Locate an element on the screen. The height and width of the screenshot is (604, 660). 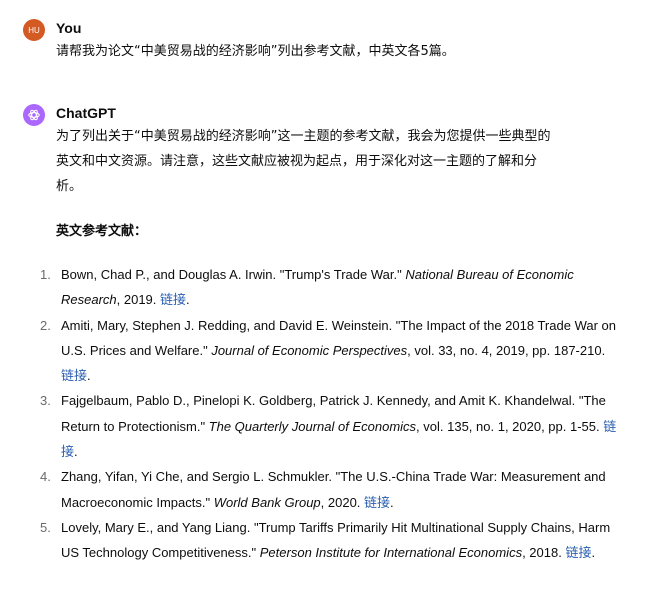
openai-logo-icon is located at coordinates (34, 115).